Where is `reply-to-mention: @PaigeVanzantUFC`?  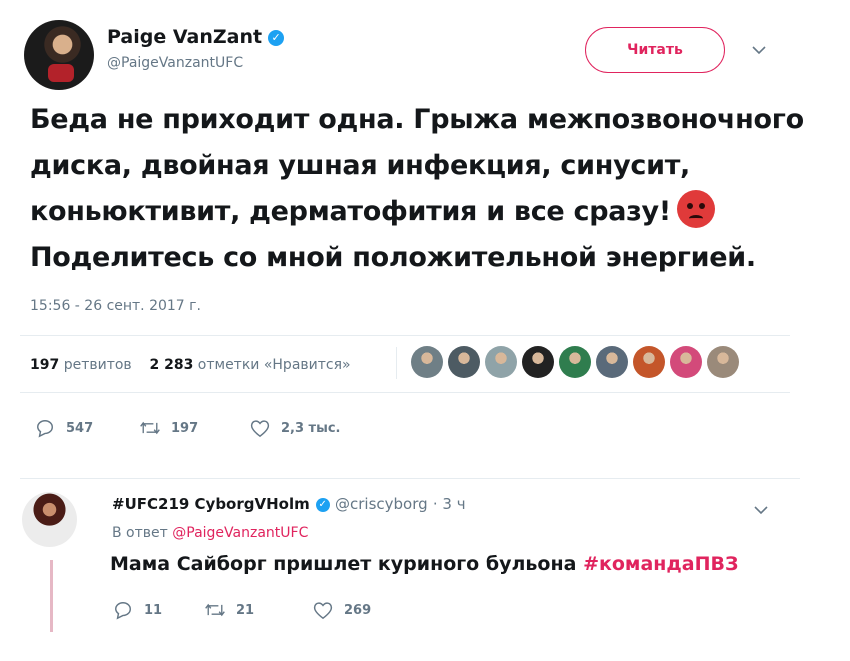
reply-to-mention: @PaigeVanzantUFC is located at coordinates (240, 533).